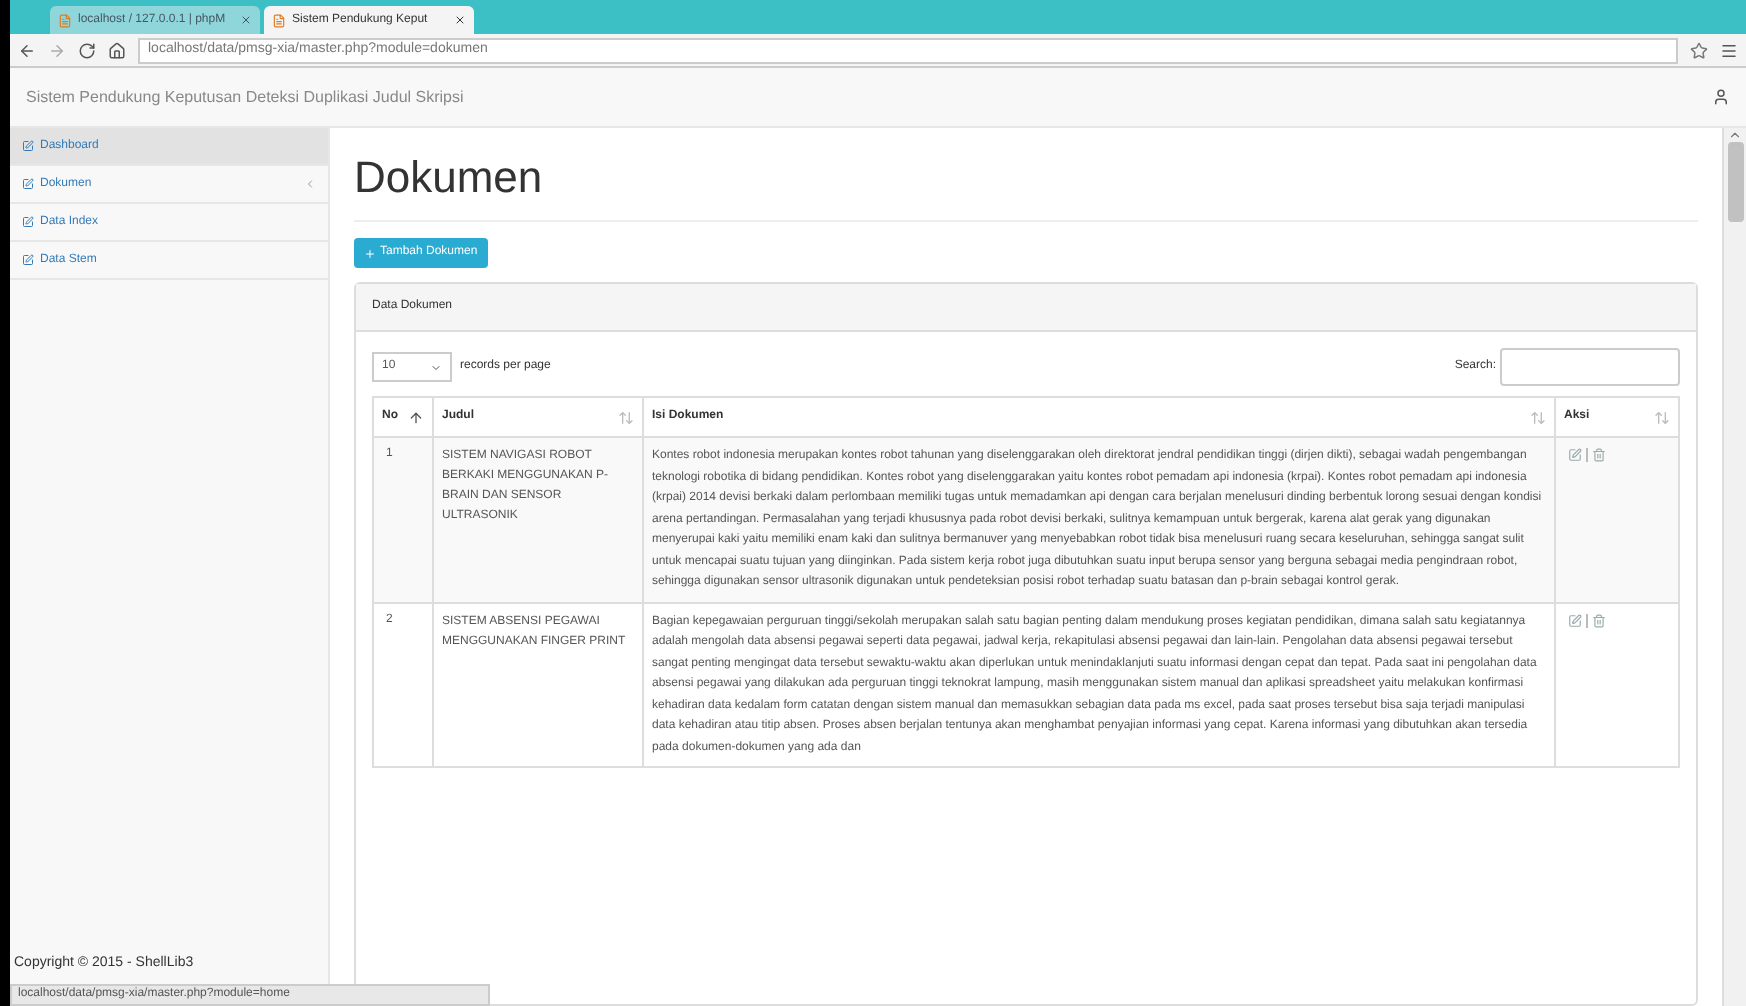 The image size is (1746, 1006). What do you see at coordinates (460, 20) in the screenshot?
I see `close-icon` at bounding box center [460, 20].